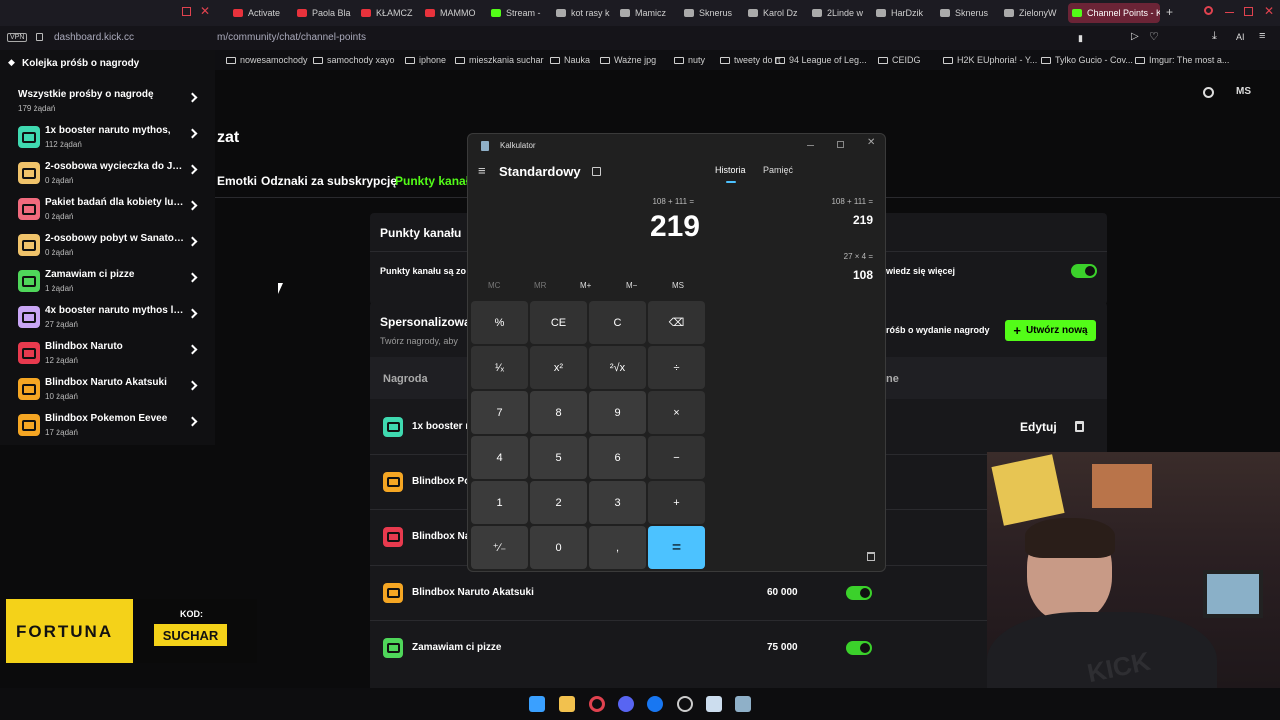 This screenshot has width=1280, height=720. What do you see at coordinates (646, 13) in the screenshot?
I see `browser-tab: Mamicz` at bounding box center [646, 13].